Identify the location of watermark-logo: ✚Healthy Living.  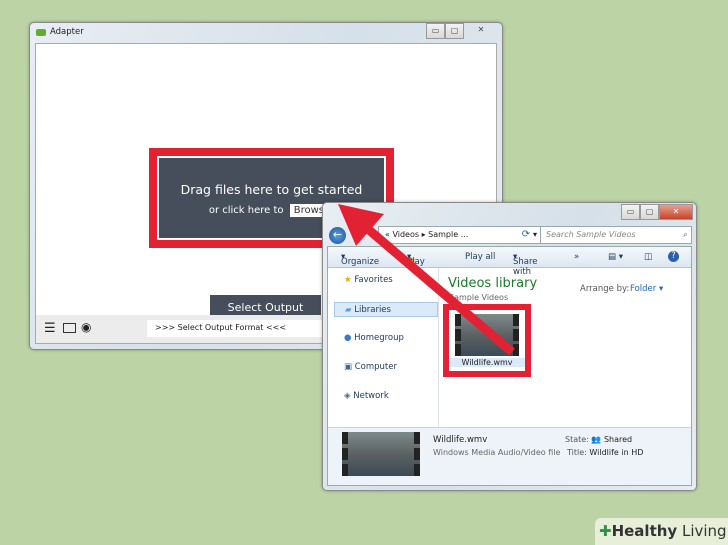
(661, 531).